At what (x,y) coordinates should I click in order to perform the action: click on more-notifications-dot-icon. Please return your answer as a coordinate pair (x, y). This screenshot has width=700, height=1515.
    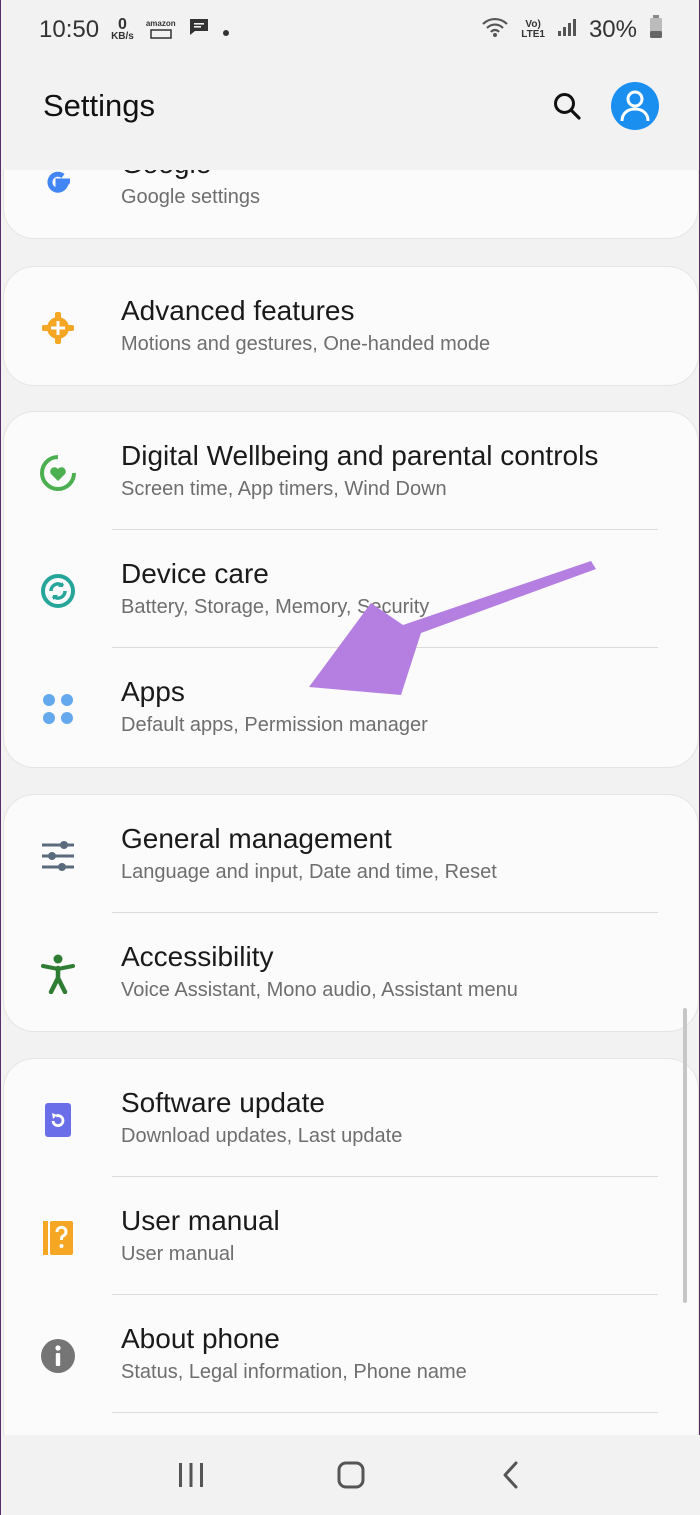
    Looking at the image, I should click on (226, 30).